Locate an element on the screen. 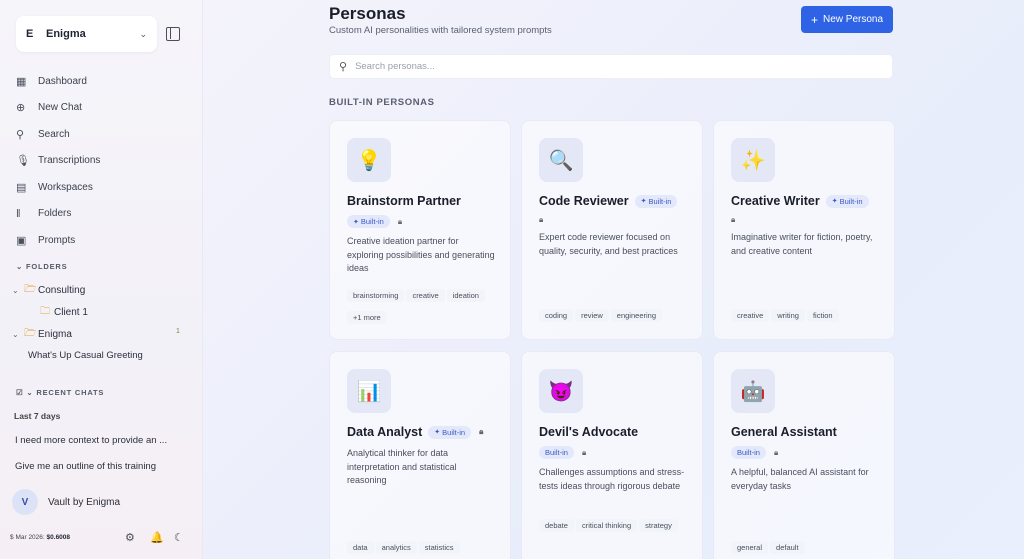  sidebar-item-label: Dashboard is located at coordinates (62, 81).